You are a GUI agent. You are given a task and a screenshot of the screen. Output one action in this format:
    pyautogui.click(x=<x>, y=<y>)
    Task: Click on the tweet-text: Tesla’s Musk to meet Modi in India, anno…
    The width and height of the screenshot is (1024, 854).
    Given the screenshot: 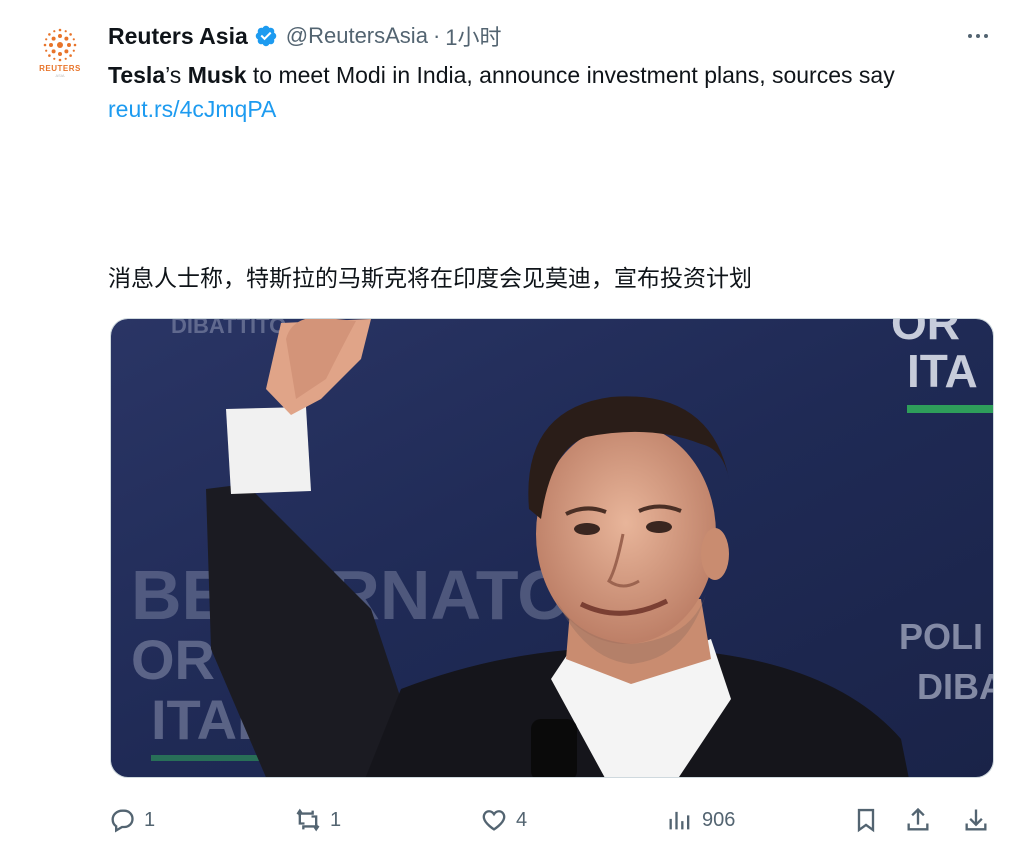 What is the action you would take?
    pyautogui.click(x=548, y=92)
    